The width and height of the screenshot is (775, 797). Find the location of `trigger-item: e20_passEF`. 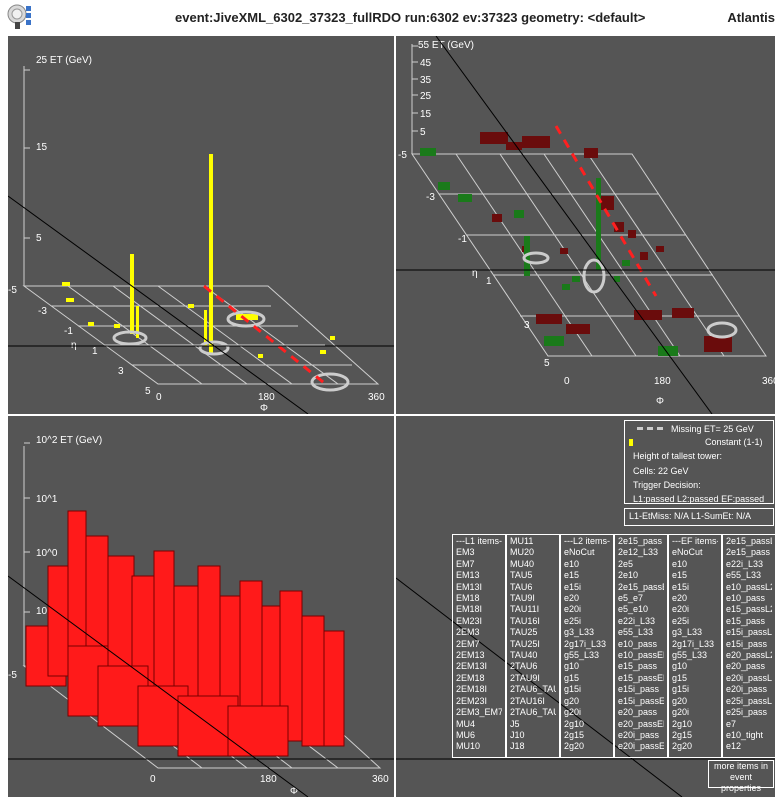

trigger-item: e20_passEF is located at coordinates (641, 723).